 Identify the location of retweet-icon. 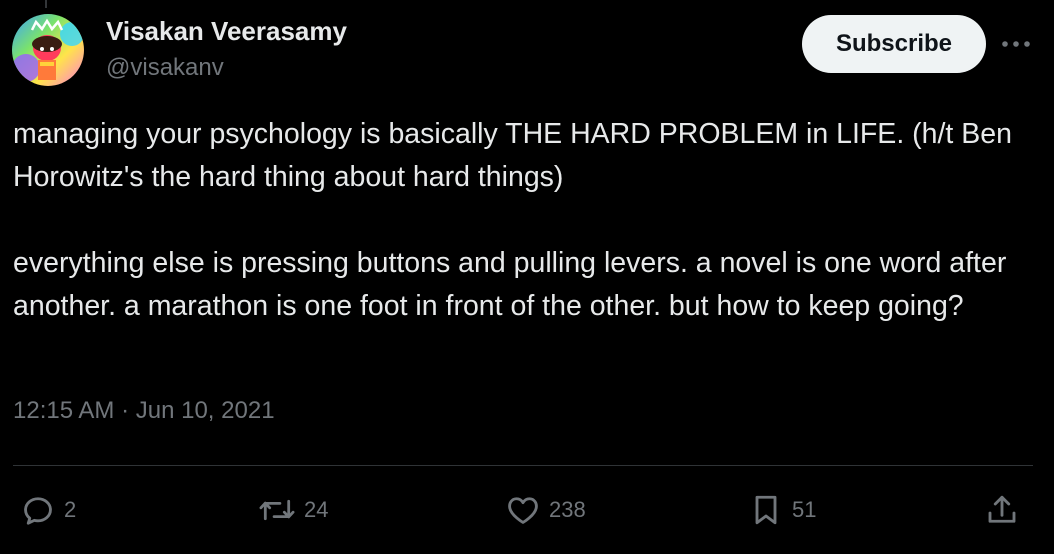
(277, 510).